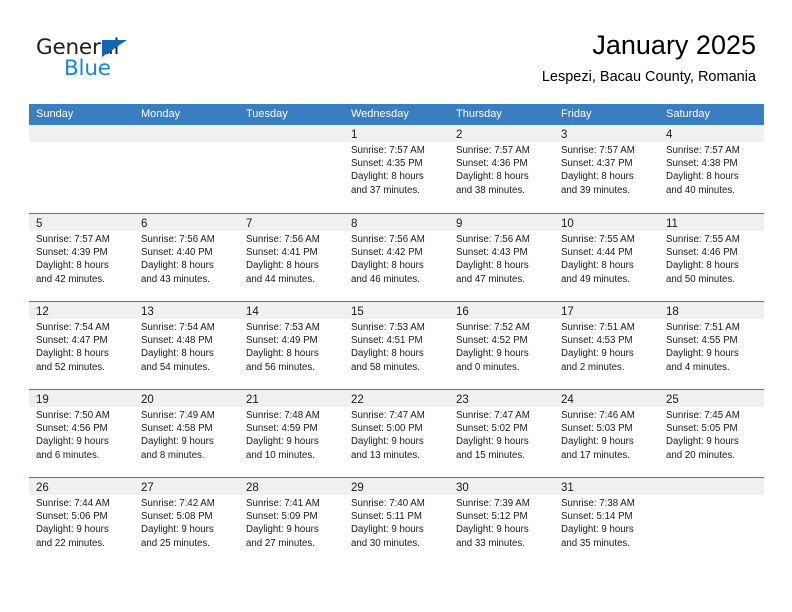 This screenshot has width=792, height=612. What do you see at coordinates (147, 488) in the screenshot?
I see `day-number: 27` at bounding box center [147, 488].